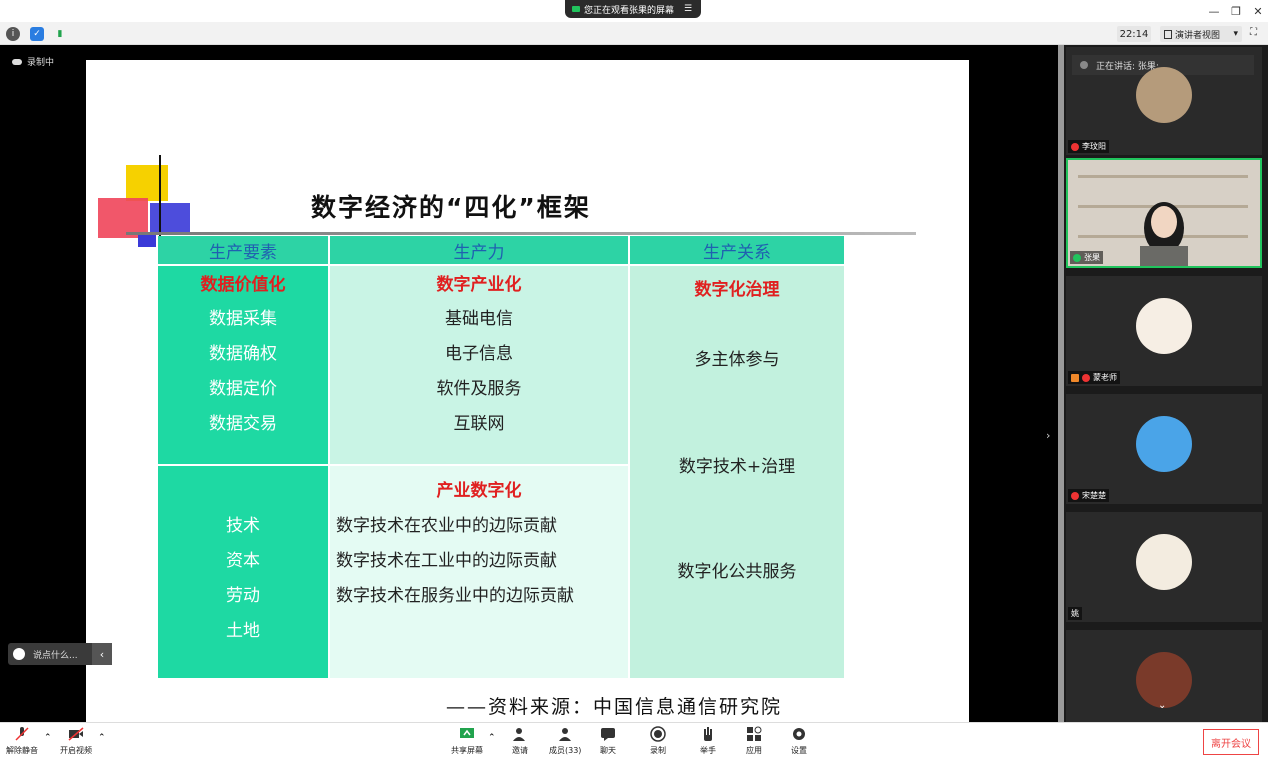 The image size is (1268, 764). Describe the element at coordinates (243, 572) in the screenshot. I see `traditional-factors-cell: 技术 资本 劳动 土地` at that location.